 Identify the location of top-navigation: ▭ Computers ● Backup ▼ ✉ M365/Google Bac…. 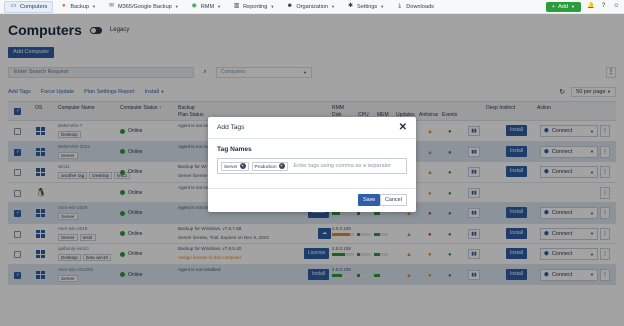
(312, 7).